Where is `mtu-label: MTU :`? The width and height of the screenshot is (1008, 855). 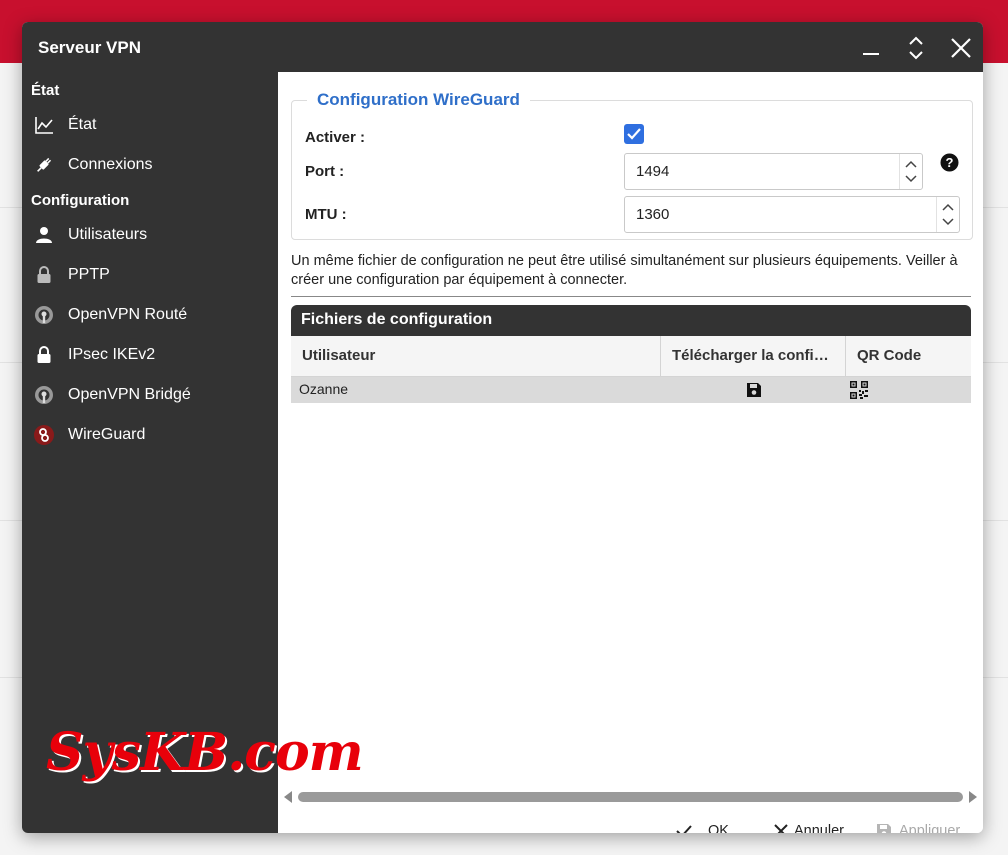 mtu-label: MTU : is located at coordinates (326, 214).